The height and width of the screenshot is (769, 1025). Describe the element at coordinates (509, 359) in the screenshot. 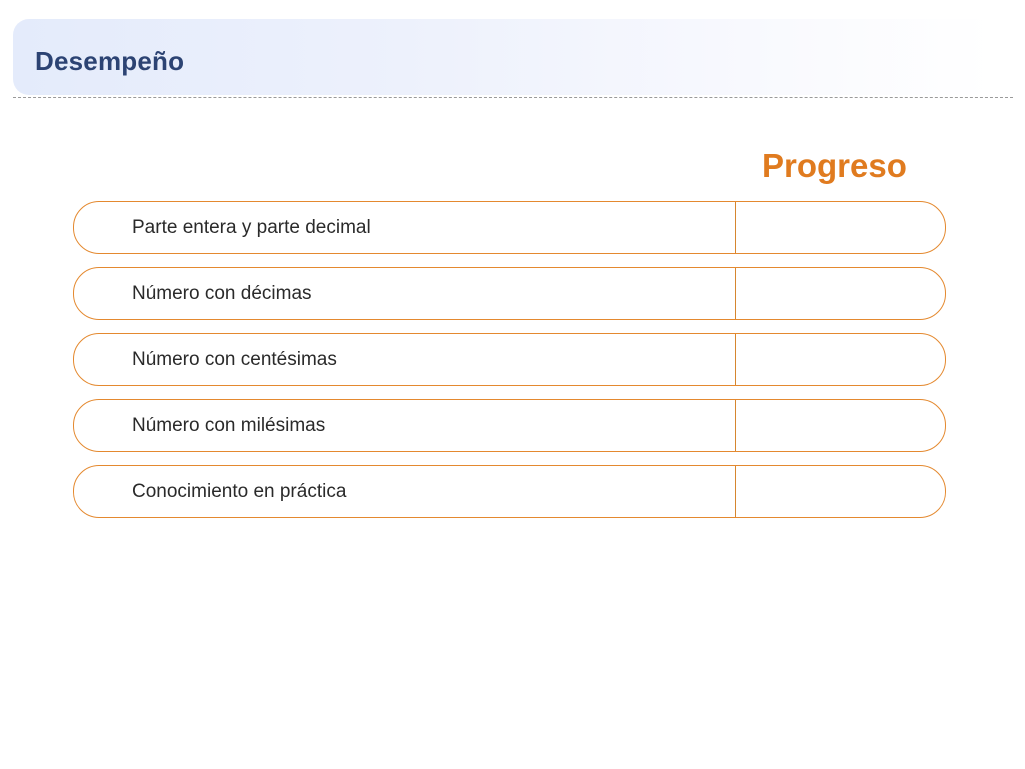

I see `topic-row-centesimas: Número con centésimas` at that location.